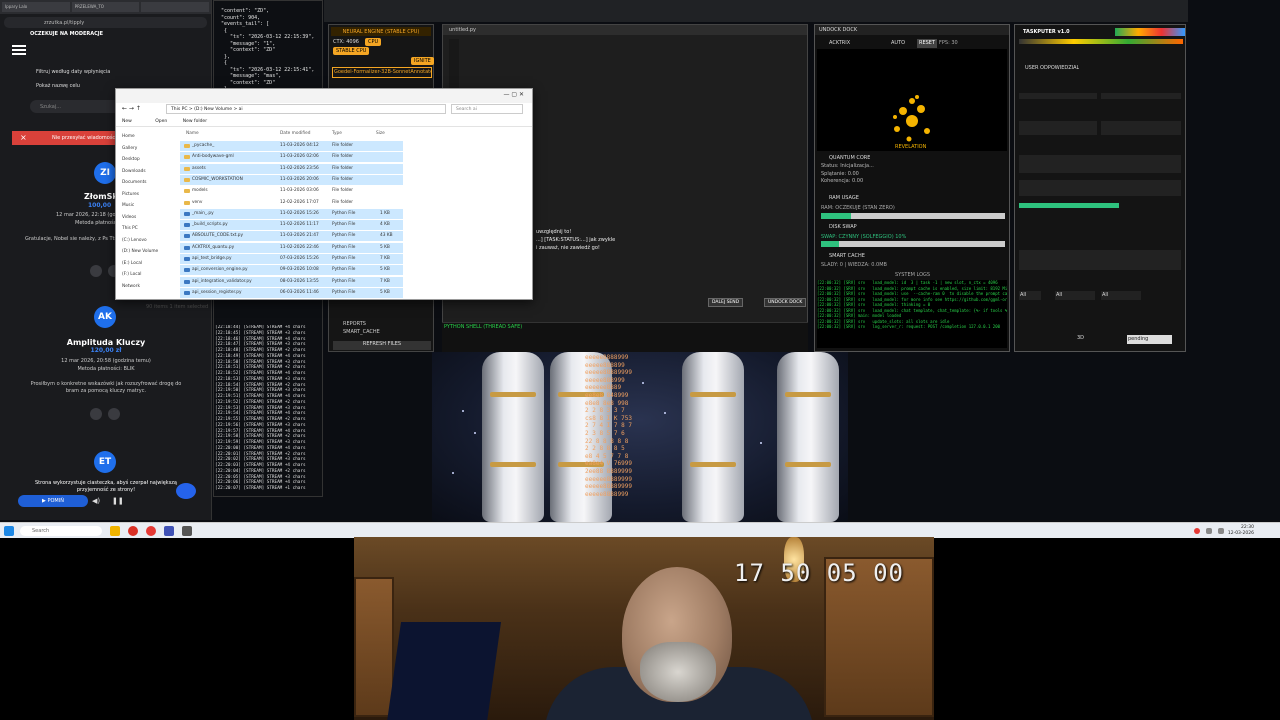 The height and width of the screenshot is (720, 1280). I want to click on file-row: models 11-03-2026 03:06 File folder, so click(291, 191).